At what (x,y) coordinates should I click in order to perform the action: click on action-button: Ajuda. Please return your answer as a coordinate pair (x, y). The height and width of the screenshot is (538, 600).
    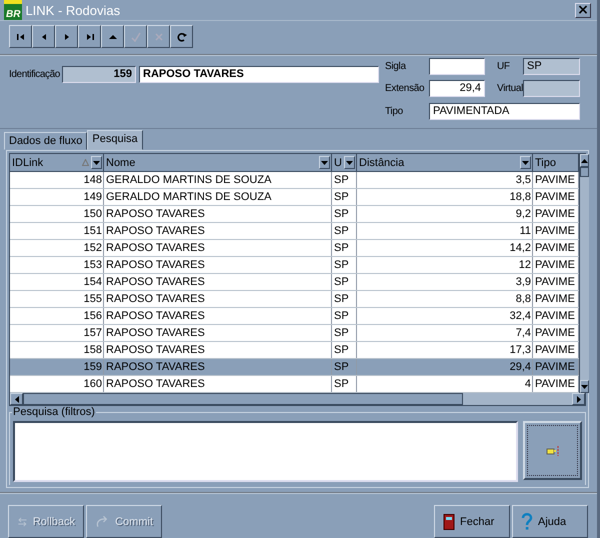
    Looking at the image, I should click on (550, 521).